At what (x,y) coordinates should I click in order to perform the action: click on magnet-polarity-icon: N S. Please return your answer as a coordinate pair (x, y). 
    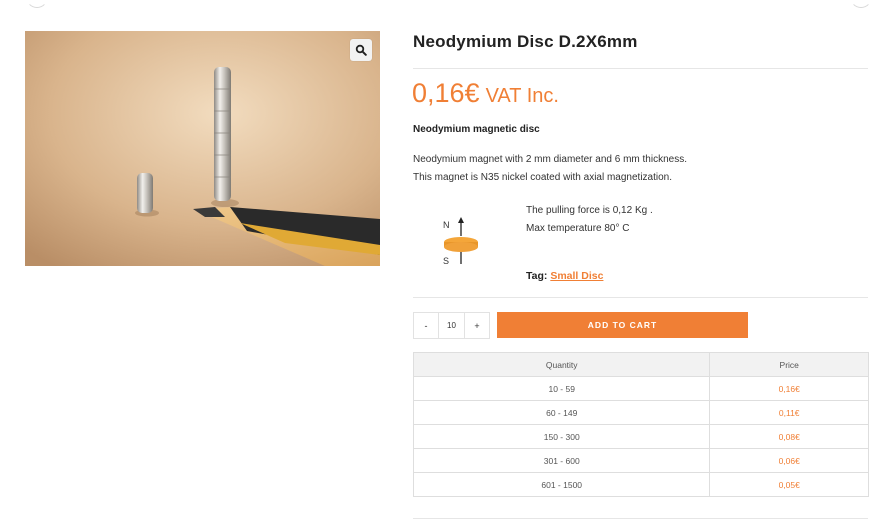
    Looking at the image, I should click on (460, 241).